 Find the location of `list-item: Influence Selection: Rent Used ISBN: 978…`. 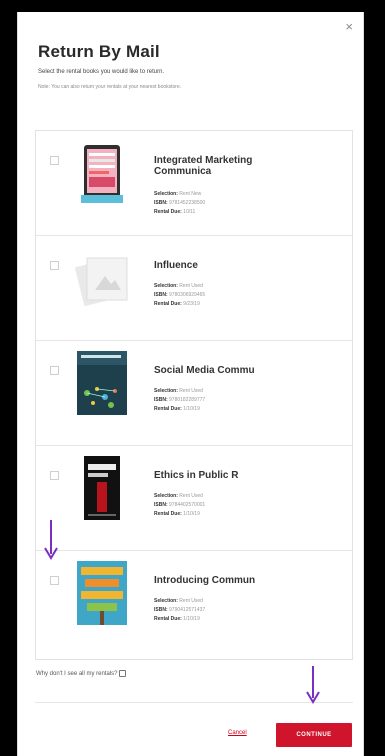

list-item: Influence Selection: Rent Used ISBN: 978… is located at coordinates (194, 288).